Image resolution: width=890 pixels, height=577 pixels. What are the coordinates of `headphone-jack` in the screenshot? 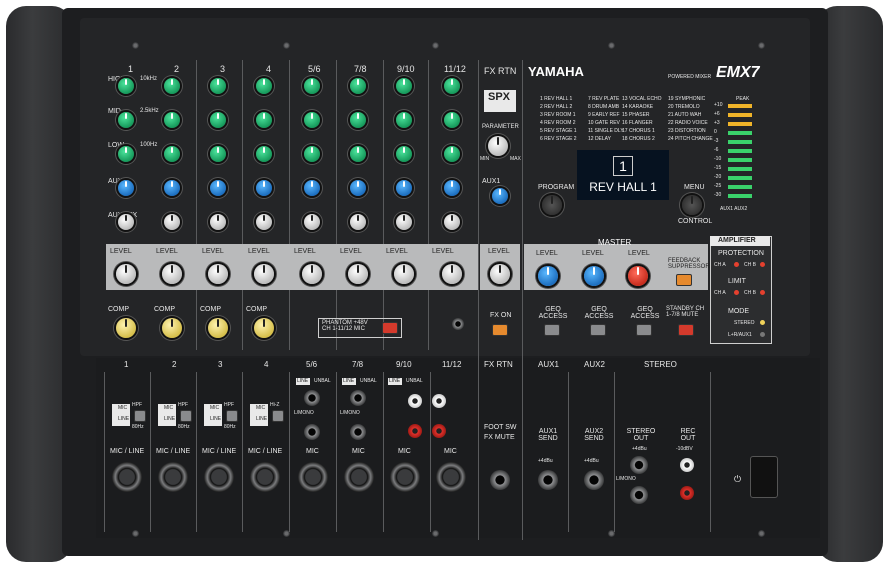 It's located at (458, 324).